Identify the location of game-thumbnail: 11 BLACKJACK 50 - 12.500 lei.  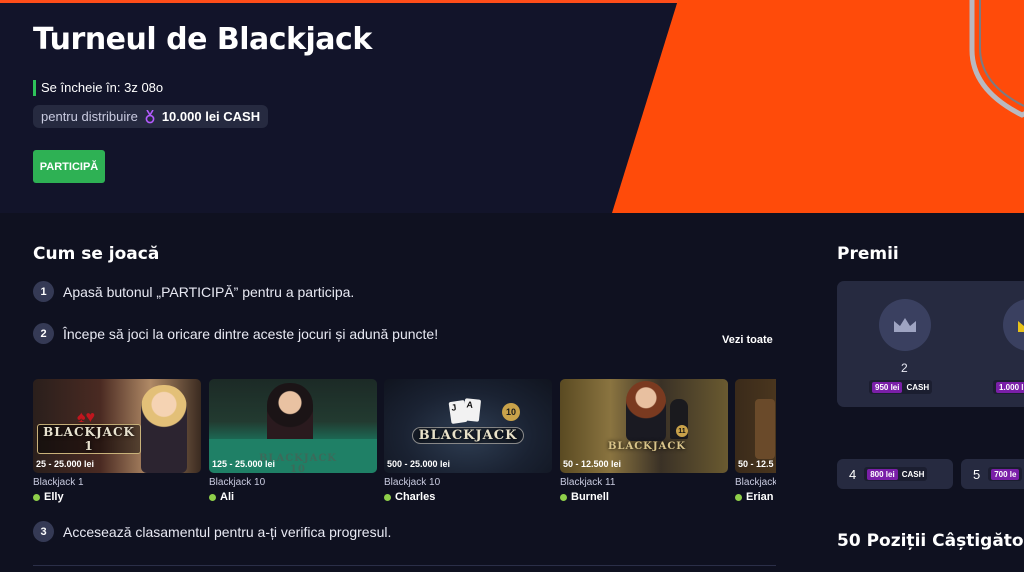
(644, 426).